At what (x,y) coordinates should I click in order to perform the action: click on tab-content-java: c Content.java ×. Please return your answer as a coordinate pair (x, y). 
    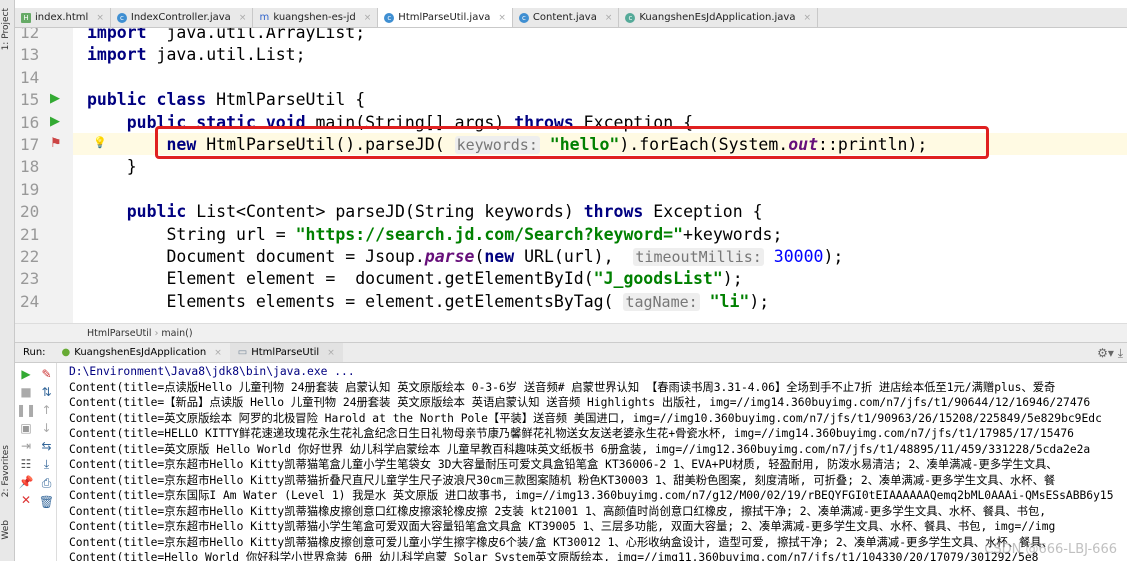
    Looking at the image, I should click on (566, 17).